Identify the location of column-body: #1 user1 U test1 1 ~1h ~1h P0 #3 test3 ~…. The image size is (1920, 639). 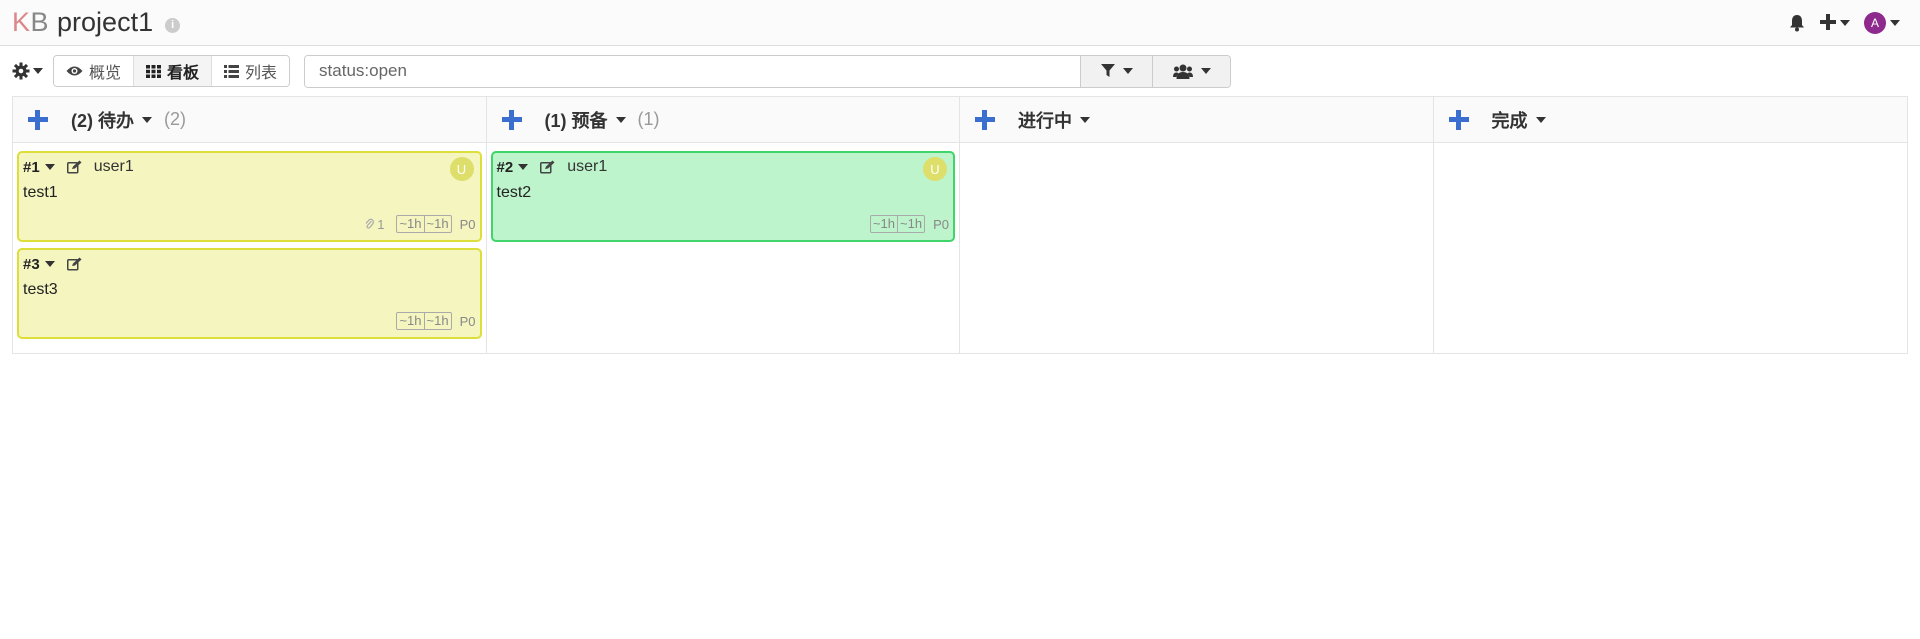
(249, 248).